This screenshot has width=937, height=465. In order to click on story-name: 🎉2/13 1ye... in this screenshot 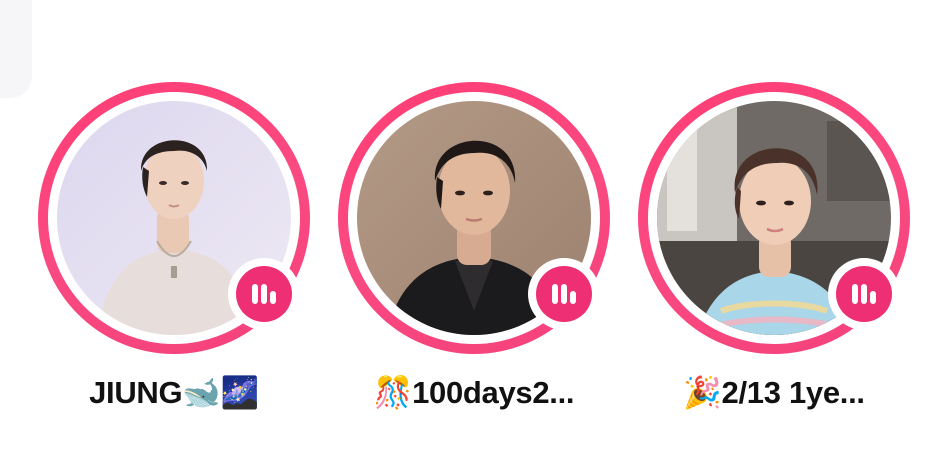, I will do `click(774, 392)`.